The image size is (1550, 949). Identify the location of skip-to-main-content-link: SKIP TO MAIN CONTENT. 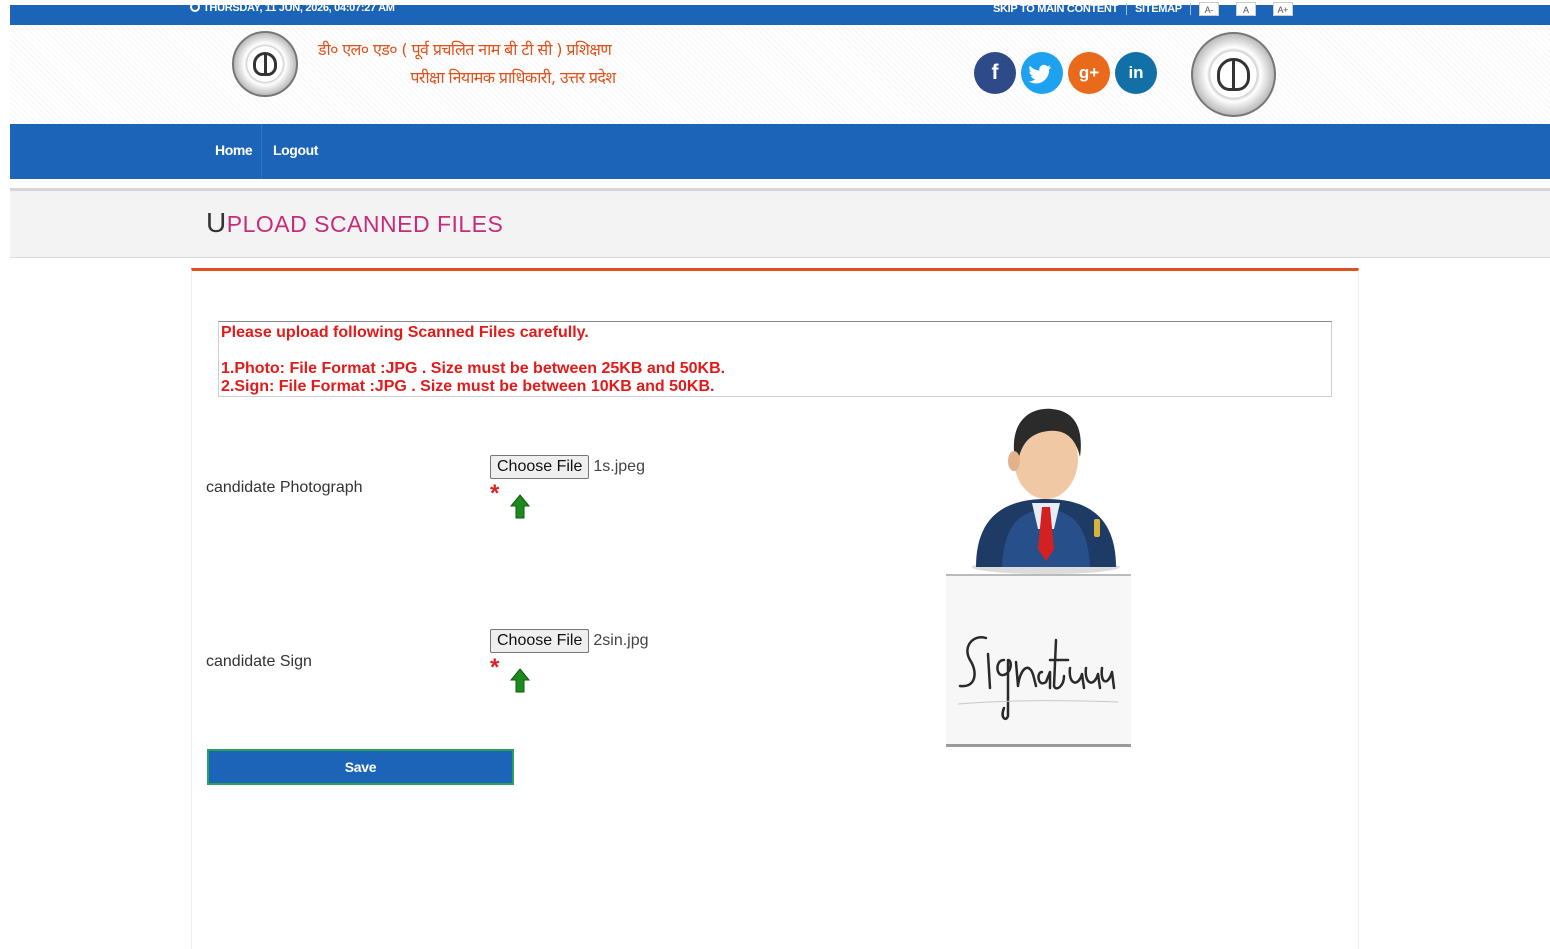
(1055, 9).